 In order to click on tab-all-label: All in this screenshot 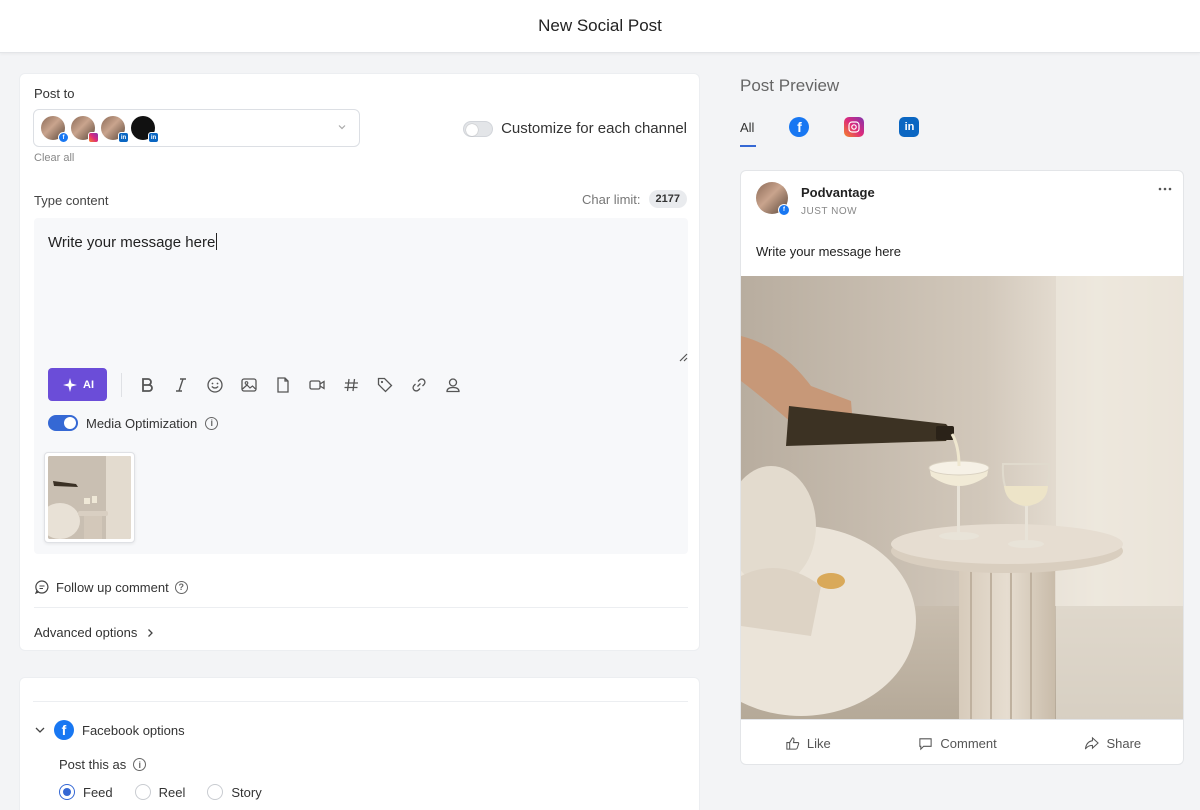, I will do `click(747, 127)`.